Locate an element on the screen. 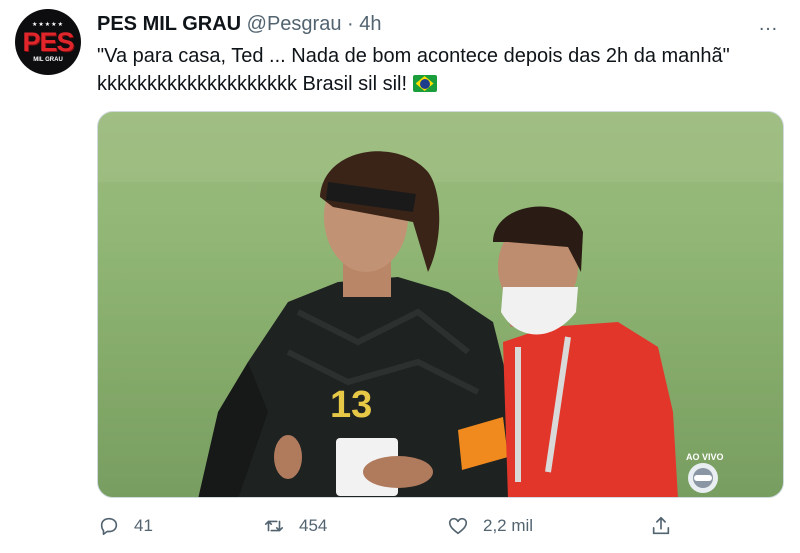 The height and width of the screenshot is (553, 800). tweet-header: PES MIL GRAU @Pesgrau · 4h is located at coordinates (239, 24).